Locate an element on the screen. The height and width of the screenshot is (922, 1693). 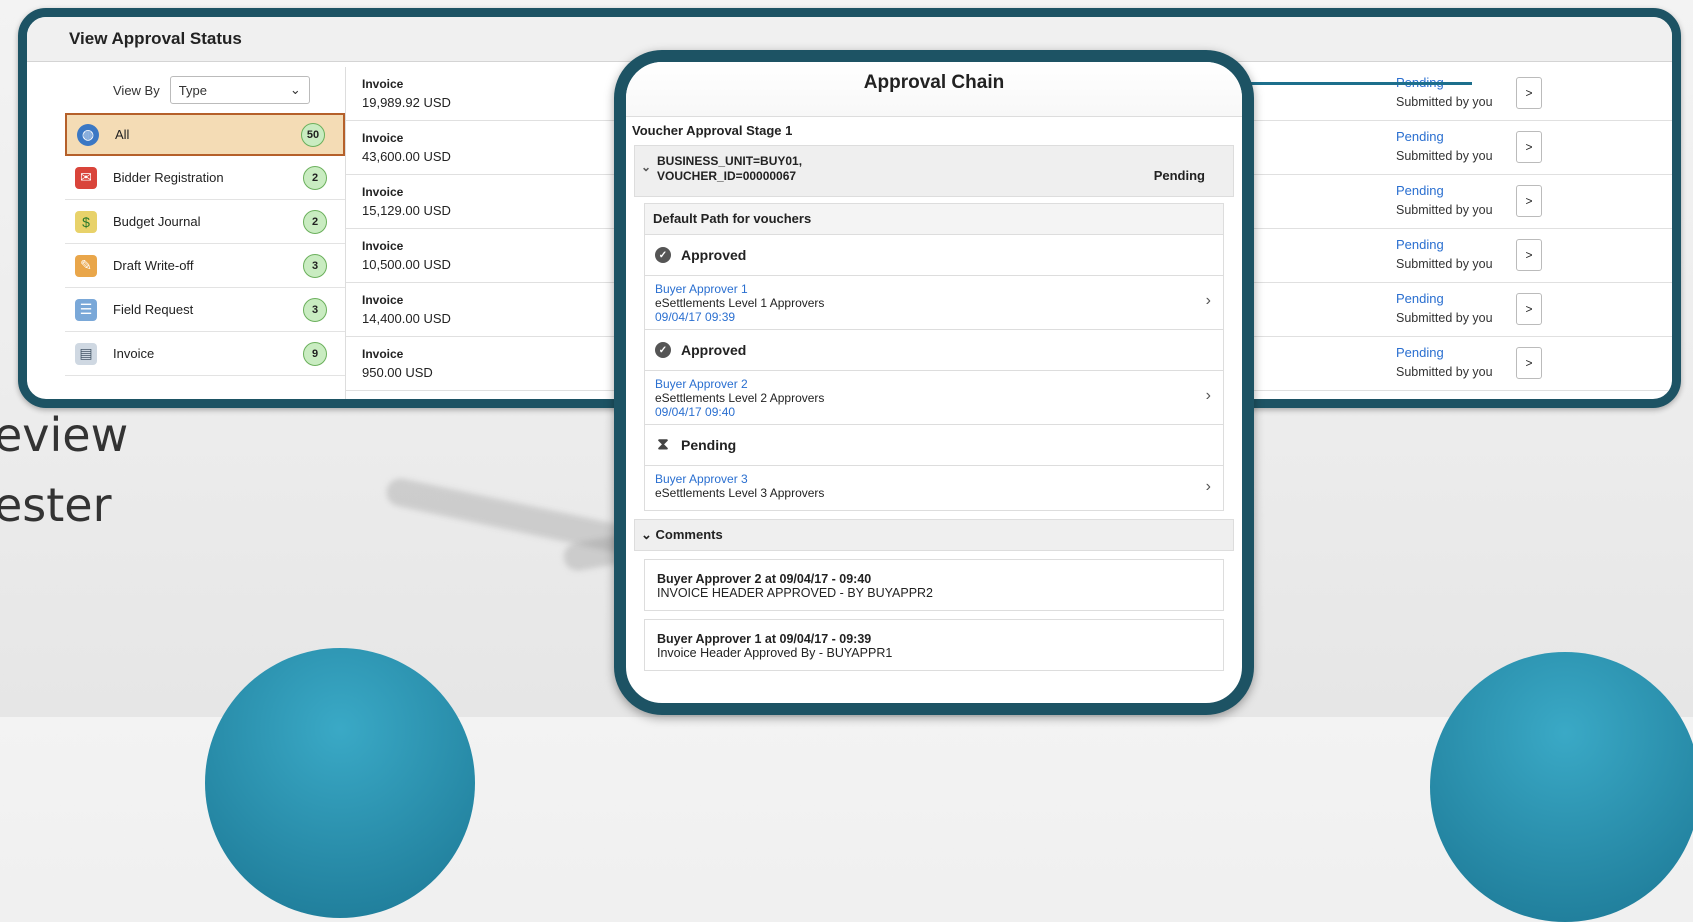
approval-date: 09/04/17 09:39 is located at coordinates (695, 317).